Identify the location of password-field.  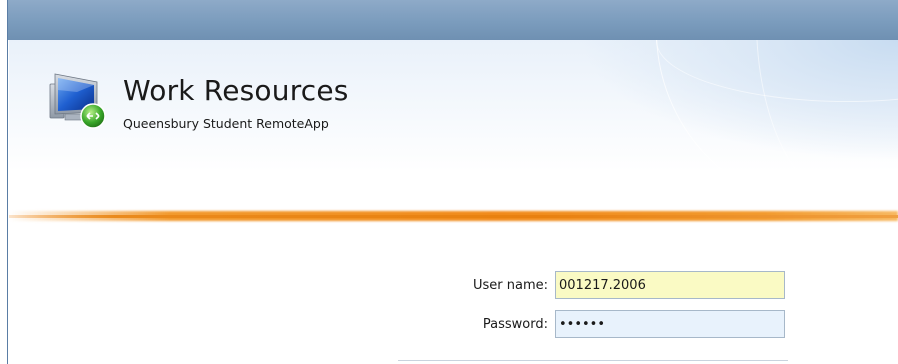
(670, 324).